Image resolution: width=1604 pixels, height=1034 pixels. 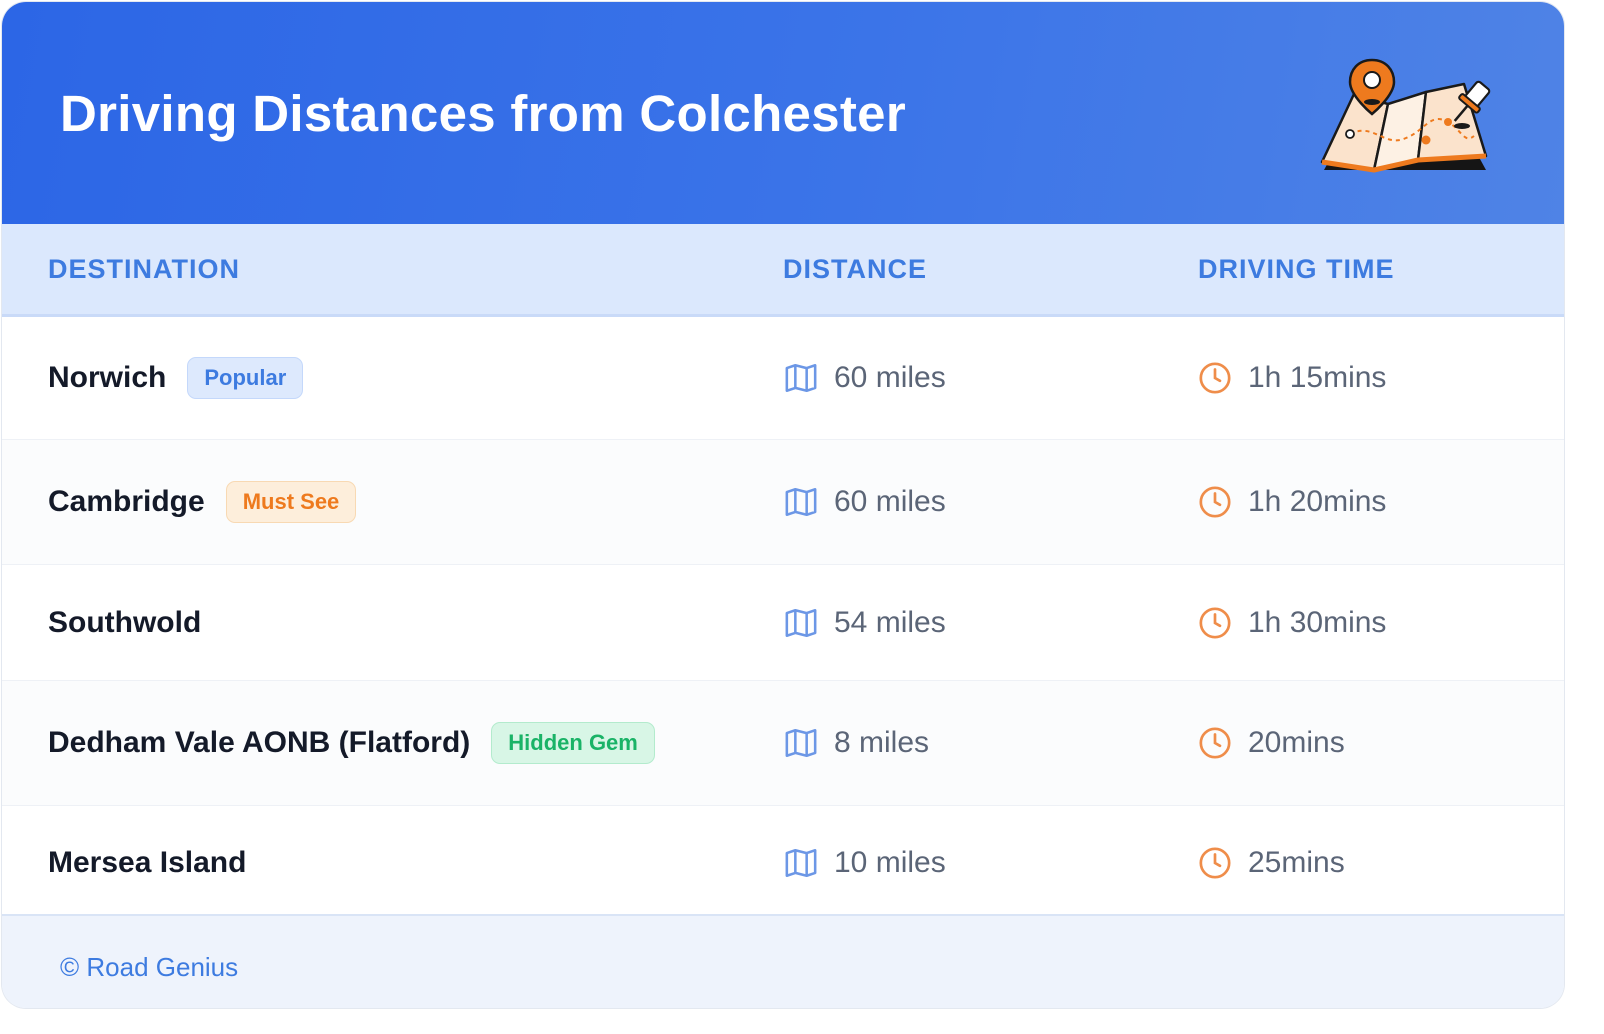 I want to click on destination-name: Mersea Island, so click(x=147, y=862).